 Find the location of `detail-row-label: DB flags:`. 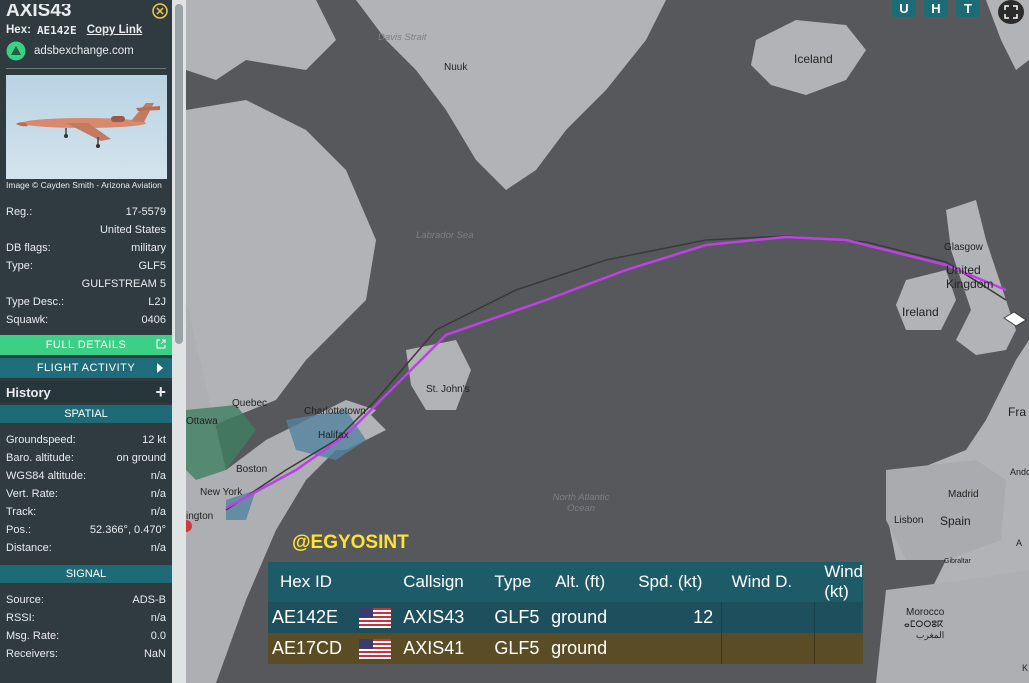

detail-row-label: DB flags: is located at coordinates (28, 248).